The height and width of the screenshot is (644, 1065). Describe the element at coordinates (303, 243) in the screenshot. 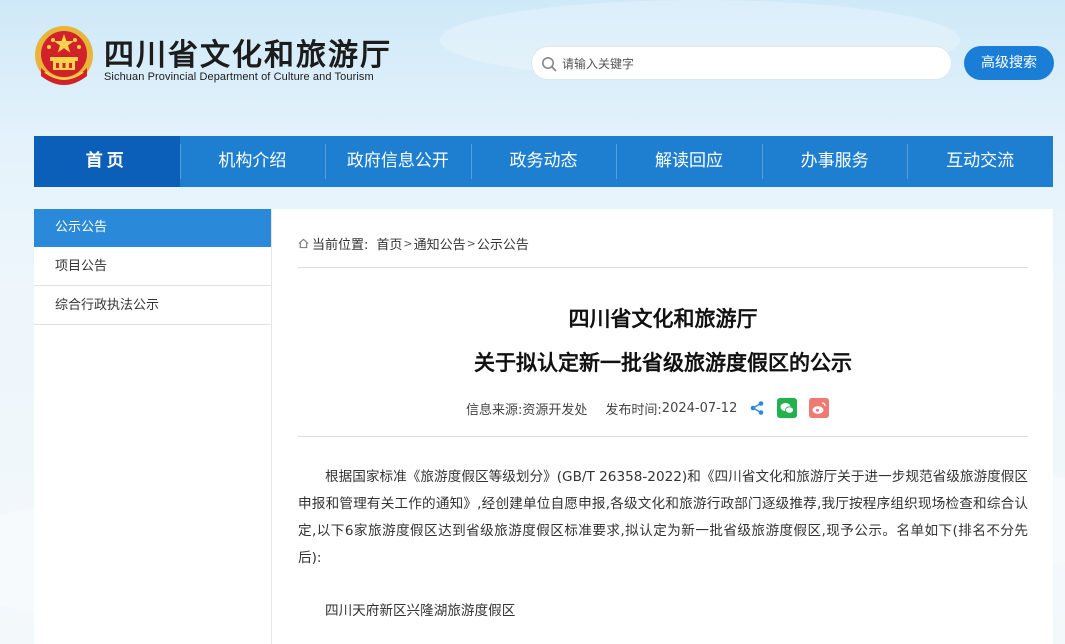

I see `home-icon` at that location.